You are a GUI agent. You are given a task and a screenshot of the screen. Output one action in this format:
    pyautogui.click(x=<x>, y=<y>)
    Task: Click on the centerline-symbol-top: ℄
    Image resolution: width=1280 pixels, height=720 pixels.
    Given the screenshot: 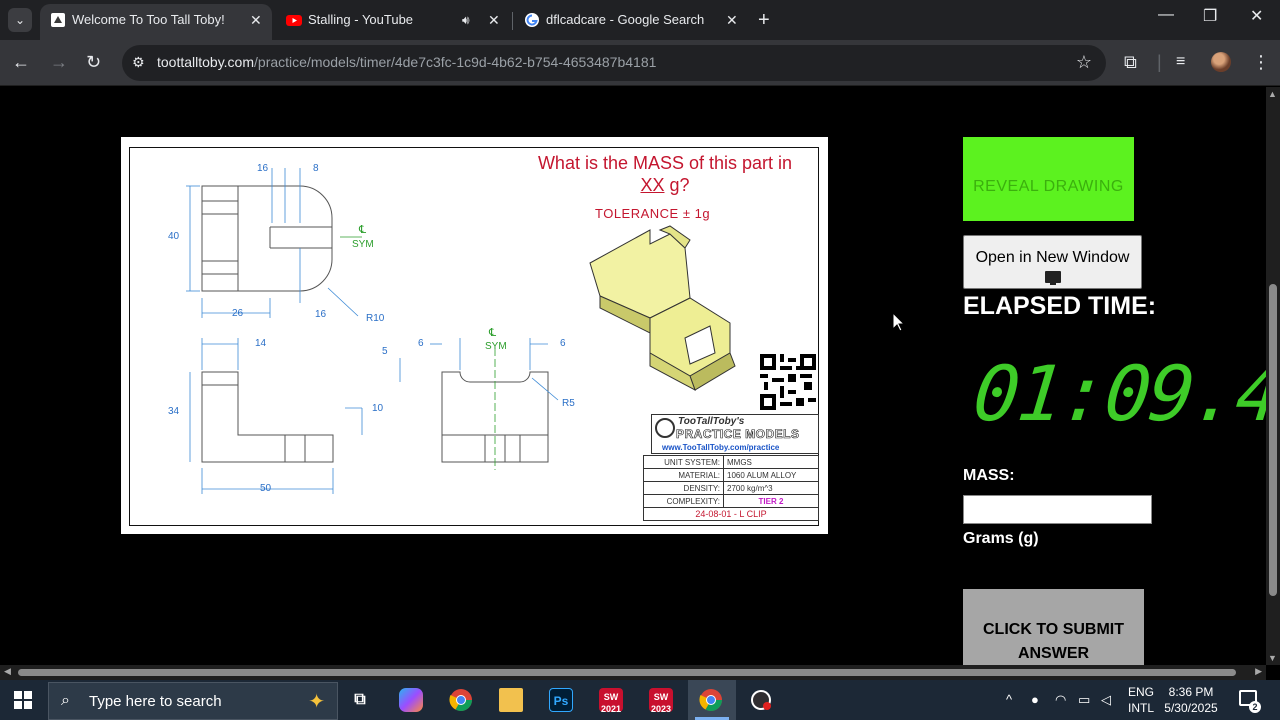 What is the action you would take?
    pyautogui.click(x=363, y=230)
    